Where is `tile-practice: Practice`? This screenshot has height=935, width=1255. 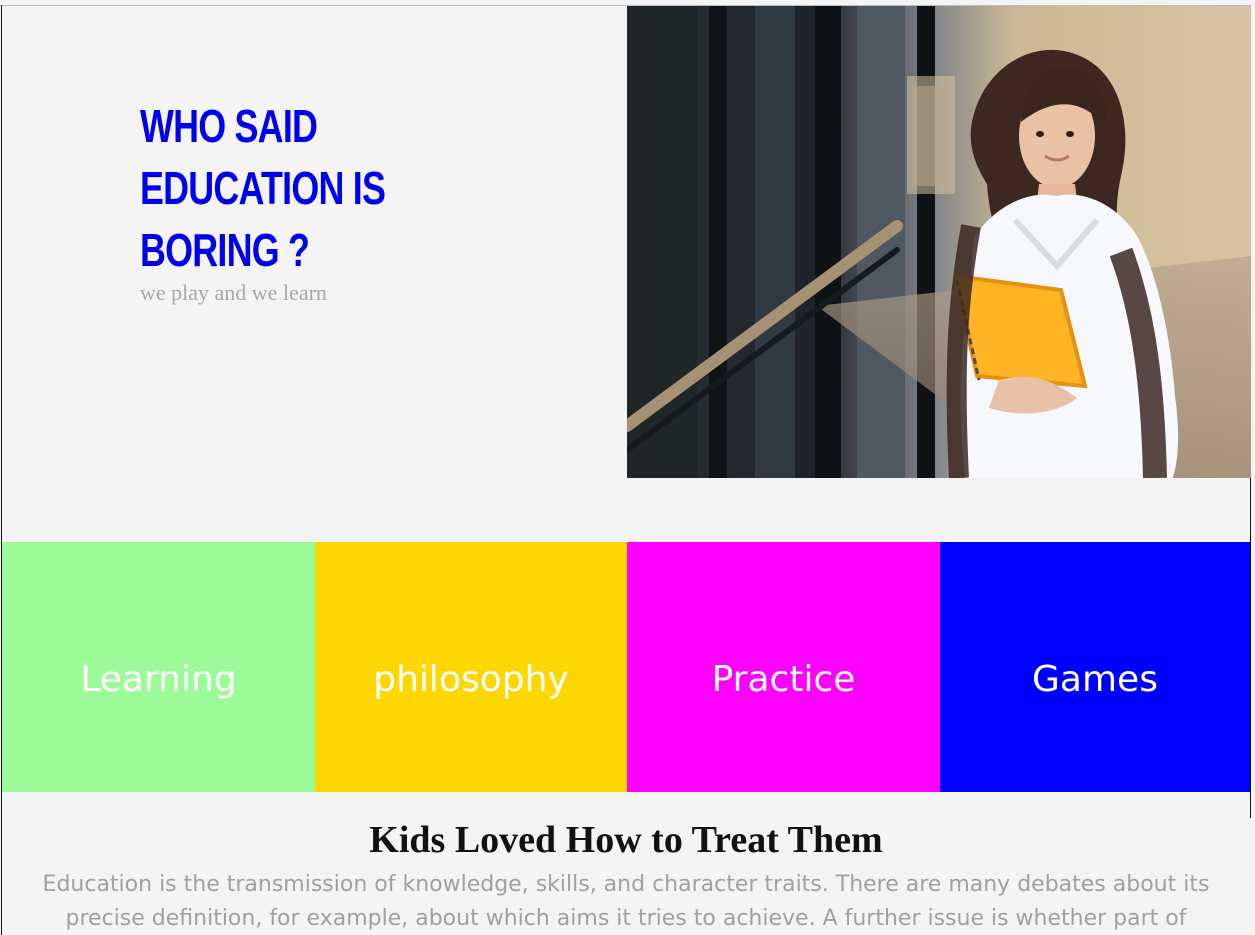
tile-practice: Practice is located at coordinates (783, 667).